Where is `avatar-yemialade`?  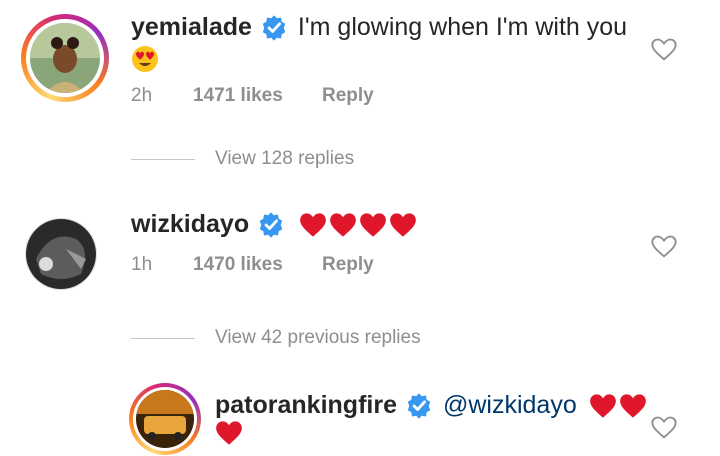
avatar-yemialade is located at coordinates (65, 58).